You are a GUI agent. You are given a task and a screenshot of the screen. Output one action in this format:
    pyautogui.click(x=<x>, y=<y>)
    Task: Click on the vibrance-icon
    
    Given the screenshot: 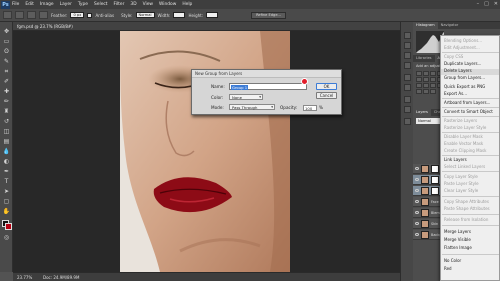 What is the action you would take?
    pyautogui.click(x=419, y=79)
    